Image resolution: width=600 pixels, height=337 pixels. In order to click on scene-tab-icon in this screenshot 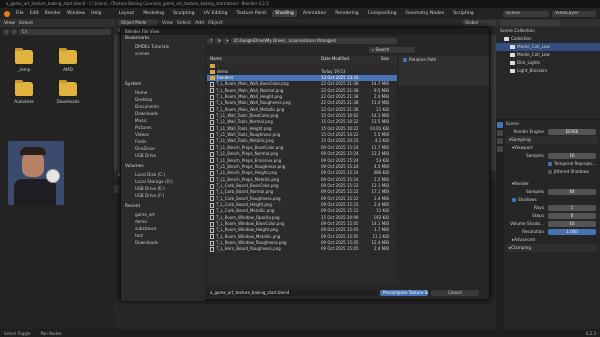, I will do `click(500, 141)`.